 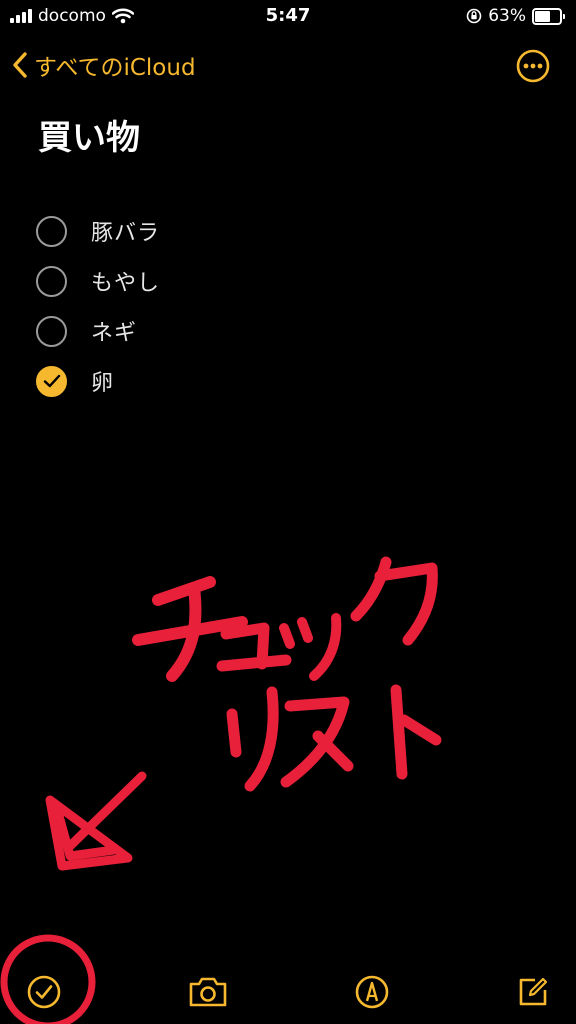 What do you see at coordinates (288, 66) in the screenshot?
I see `navigation-bar: すべてのiCloud` at bounding box center [288, 66].